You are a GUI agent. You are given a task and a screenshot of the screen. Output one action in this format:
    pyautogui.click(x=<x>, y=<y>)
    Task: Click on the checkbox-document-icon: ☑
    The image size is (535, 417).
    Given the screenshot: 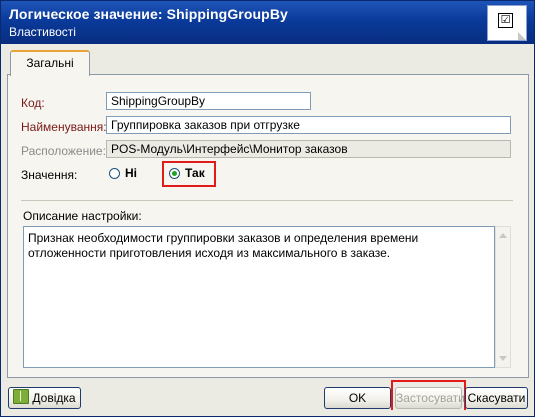 What is the action you would take?
    pyautogui.click(x=507, y=23)
    